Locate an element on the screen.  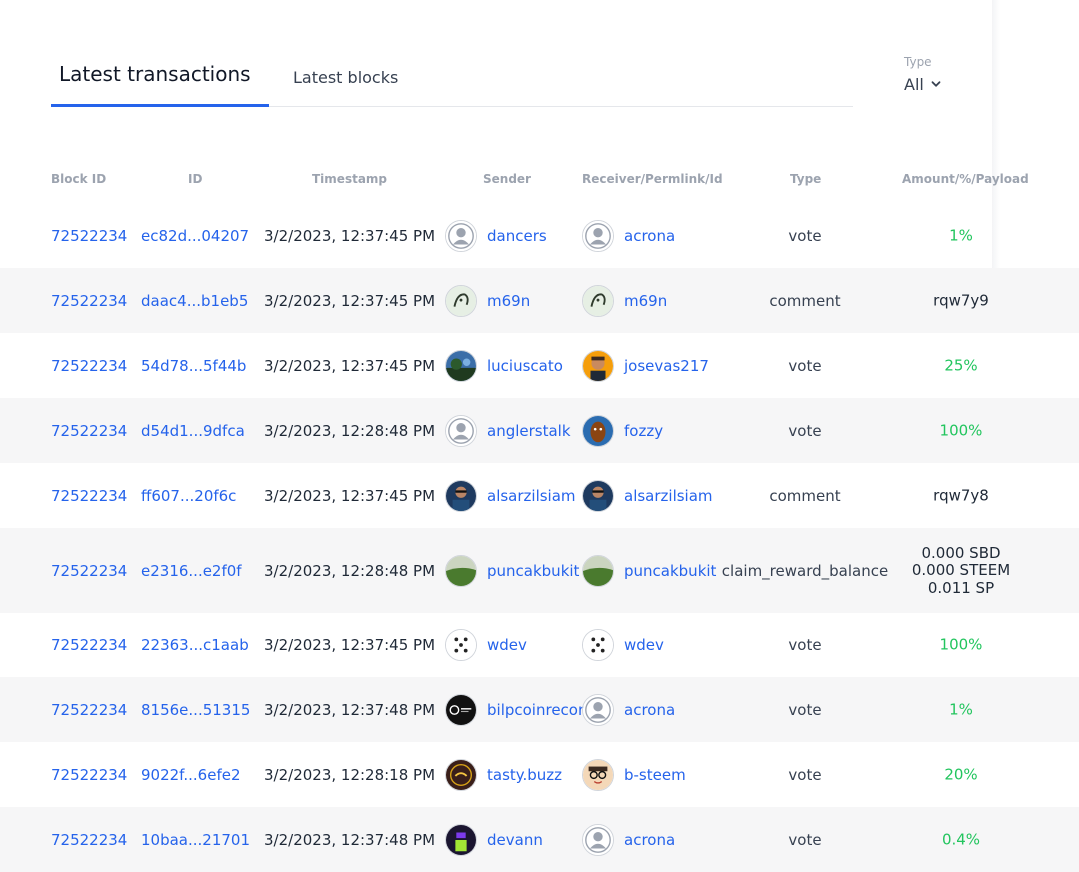
transaction-id-link: 9022f...6efe2 is located at coordinates (191, 775).